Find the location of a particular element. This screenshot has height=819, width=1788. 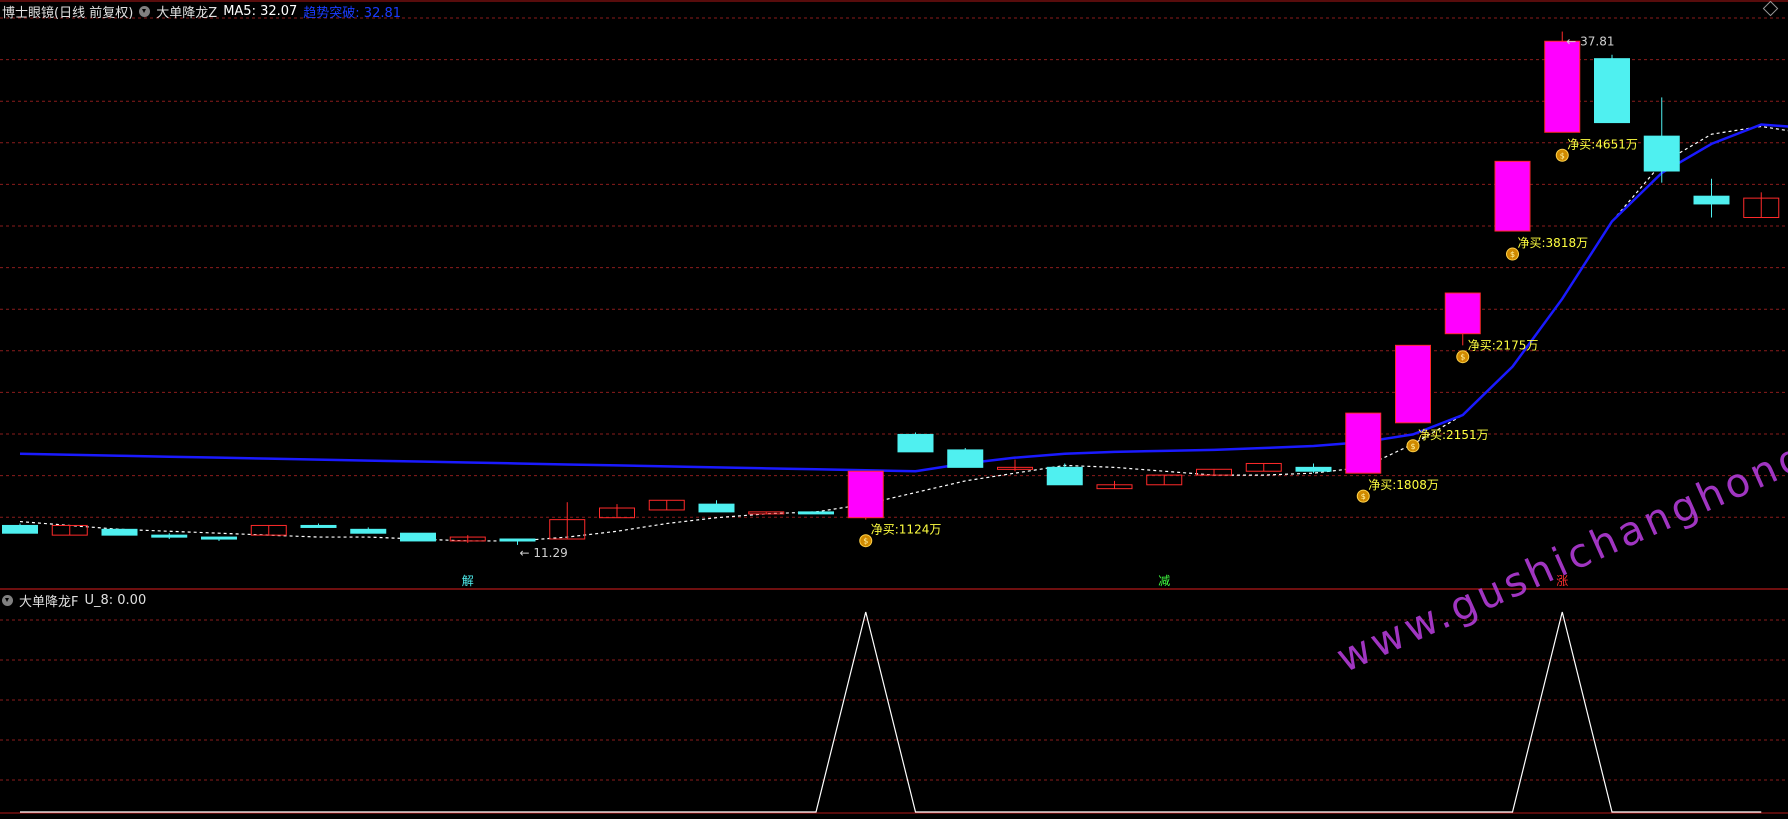

net-buy-marker: $净买:2151万 is located at coordinates (1447, 440).